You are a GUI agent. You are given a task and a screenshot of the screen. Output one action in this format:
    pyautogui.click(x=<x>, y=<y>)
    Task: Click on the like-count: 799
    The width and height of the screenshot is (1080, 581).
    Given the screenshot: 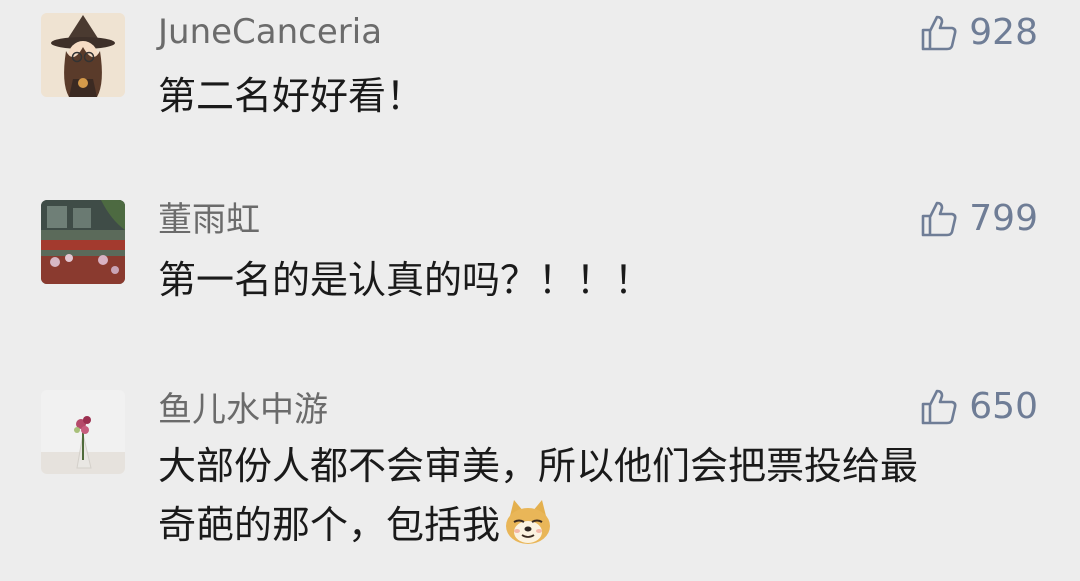 What is the action you would take?
    pyautogui.click(x=1003, y=218)
    